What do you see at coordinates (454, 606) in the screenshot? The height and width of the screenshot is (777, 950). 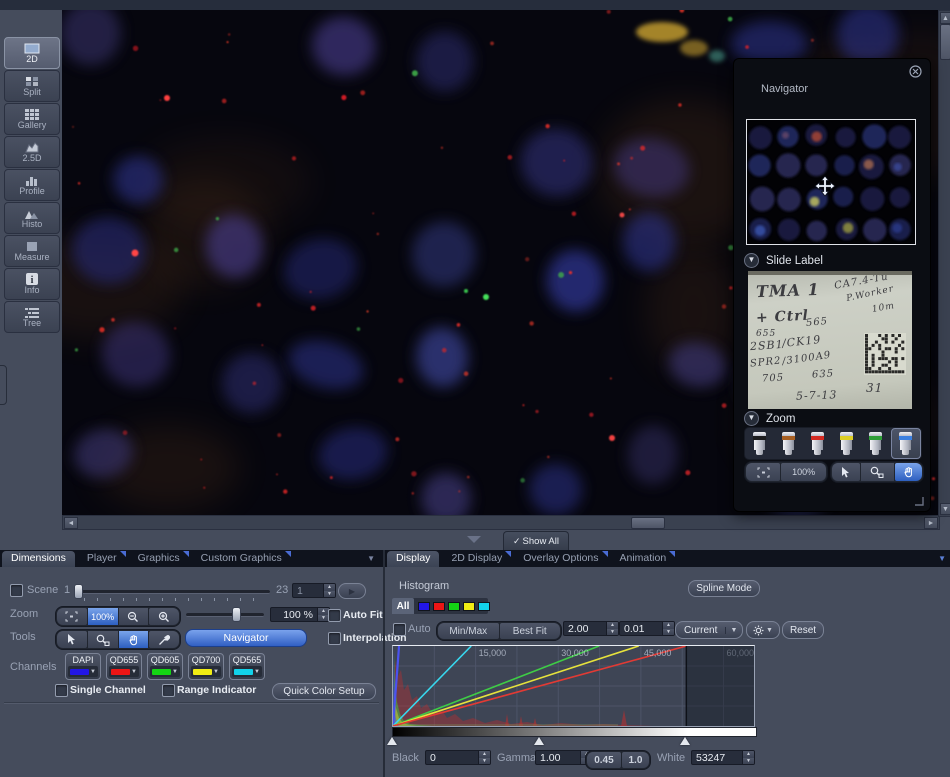 I see `swatch-qd605` at bounding box center [454, 606].